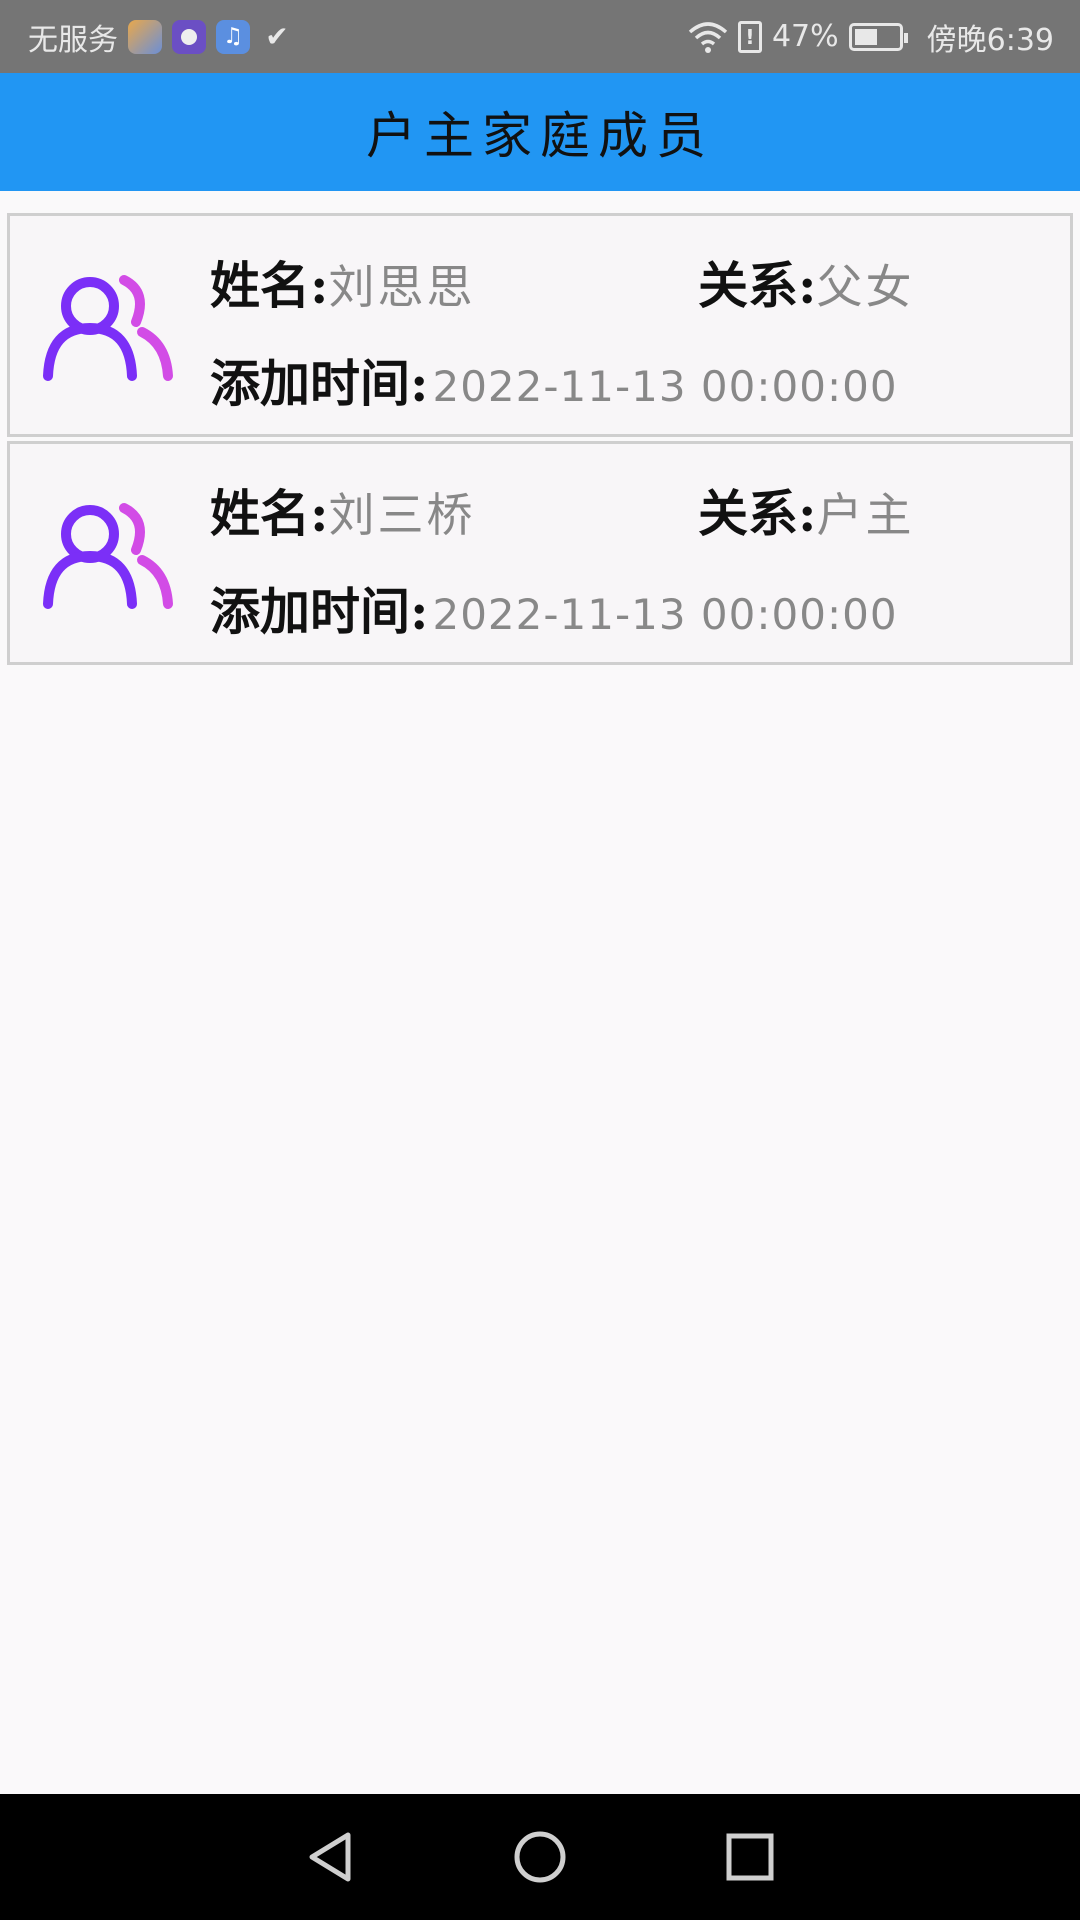 The width and height of the screenshot is (1080, 1920). Describe the element at coordinates (865, 287) in the screenshot. I see `member-relation: 父女` at that location.